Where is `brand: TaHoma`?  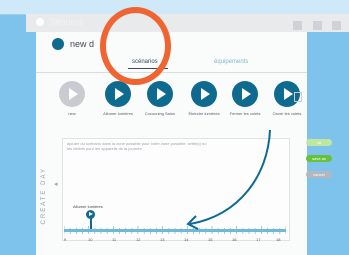 brand: TaHoma is located at coordinates (59, 22).